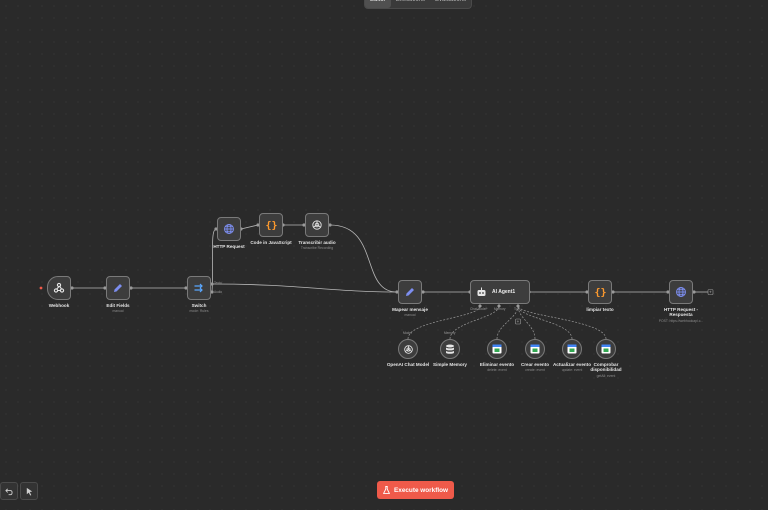  What do you see at coordinates (317, 242) in the screenshot?
I see `transcribe-label: Transcribir audio` at bounding box center [317, 242].